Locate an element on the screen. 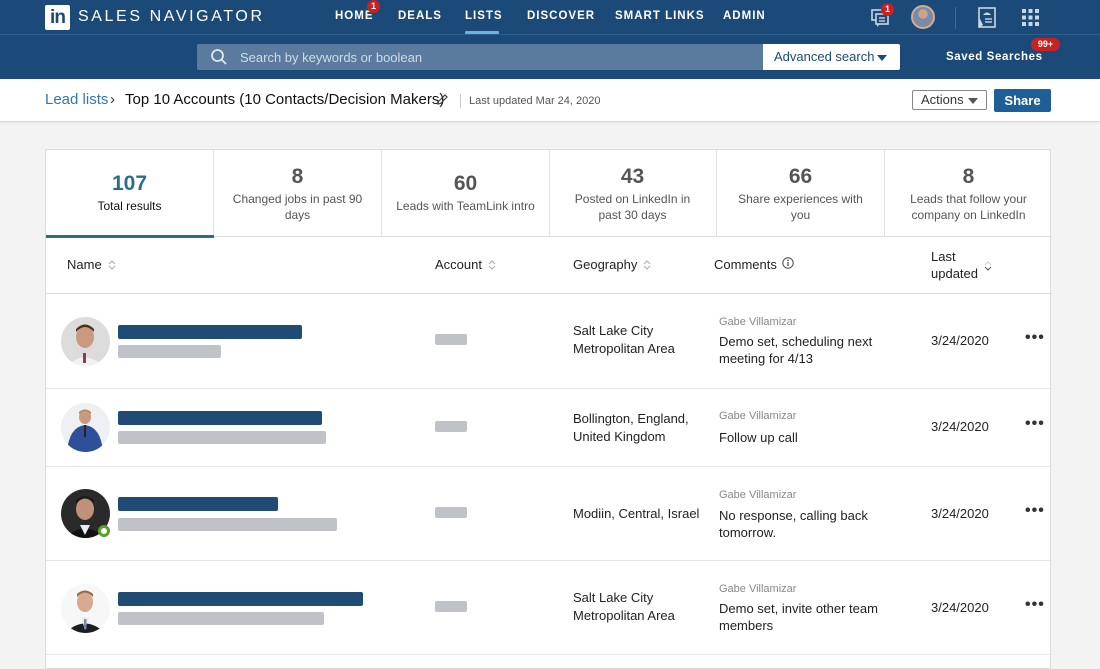 The image size is (1100, 669). nav-divider is located at coordinates (955, 18).